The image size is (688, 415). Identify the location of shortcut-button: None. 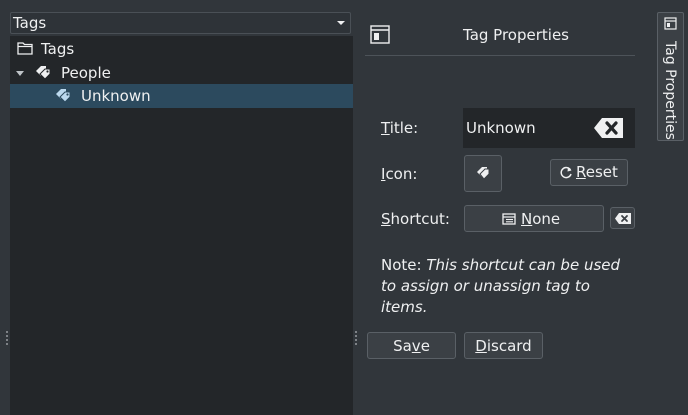
(534, 218).